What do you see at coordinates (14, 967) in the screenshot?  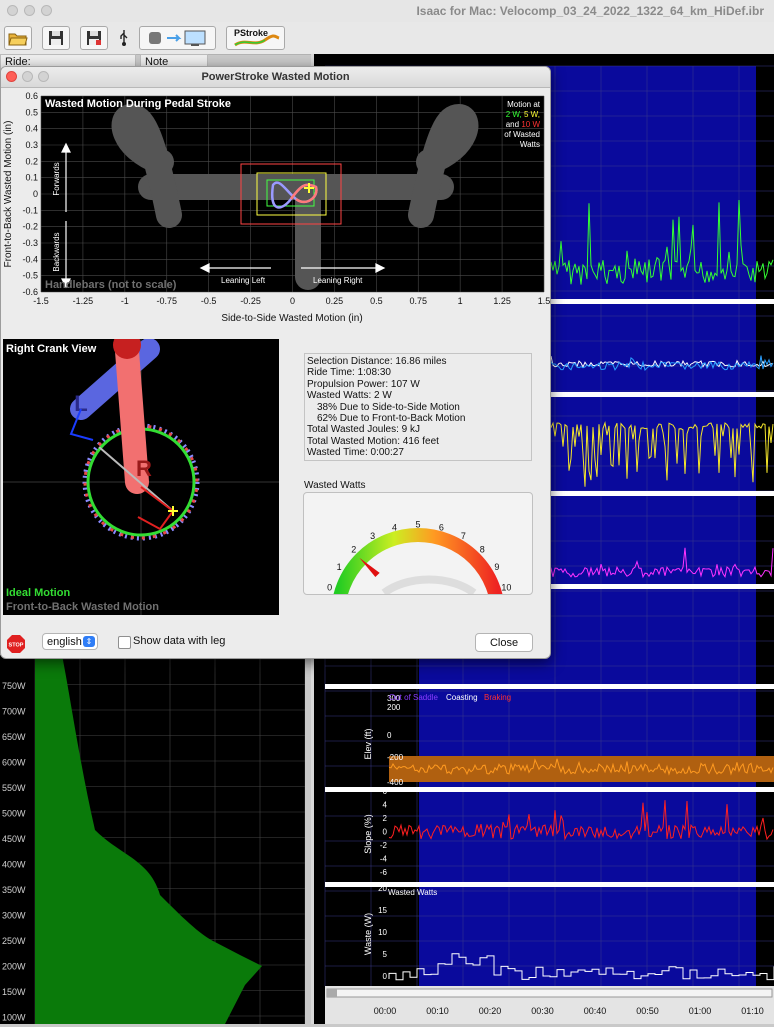 I see `power-axis-label: 200W` at bounding box center [14, 967].